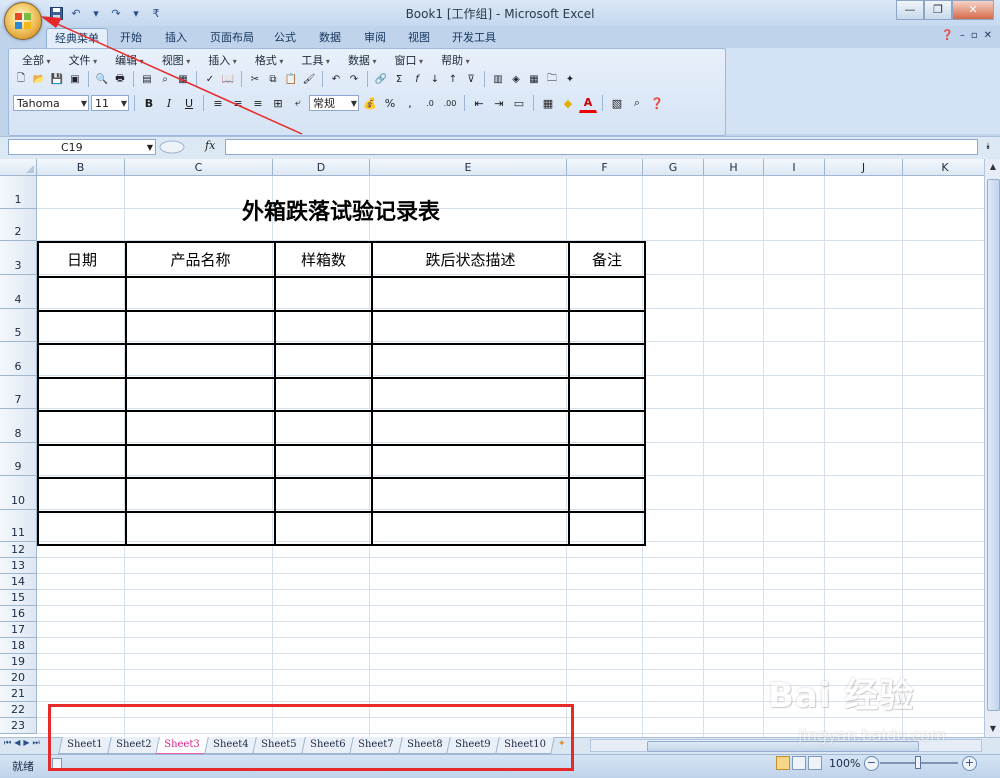 The image size is (1000, 778). I want to click on row-header-11: 11, so click(18, 526).